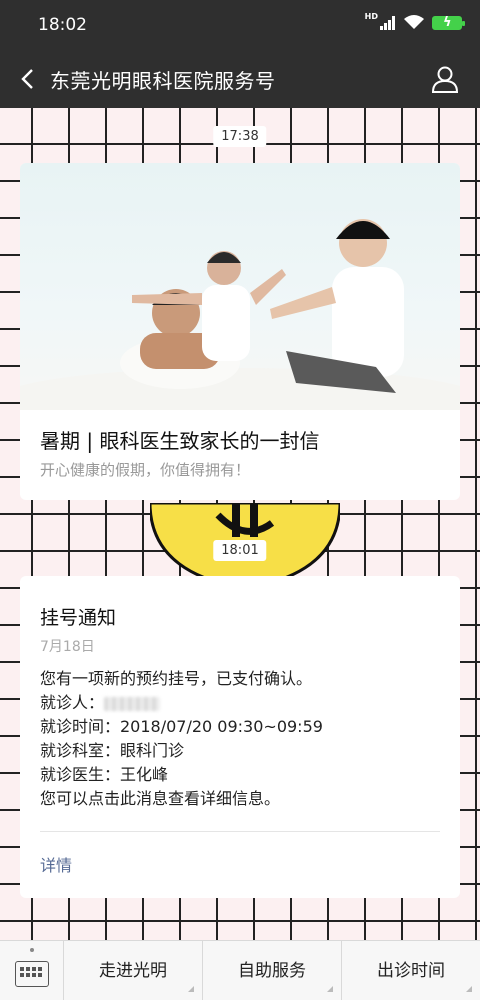 This screenshot has height=1000, width=480. I want to click on notice-date: 7月18日, so click(67, 647).